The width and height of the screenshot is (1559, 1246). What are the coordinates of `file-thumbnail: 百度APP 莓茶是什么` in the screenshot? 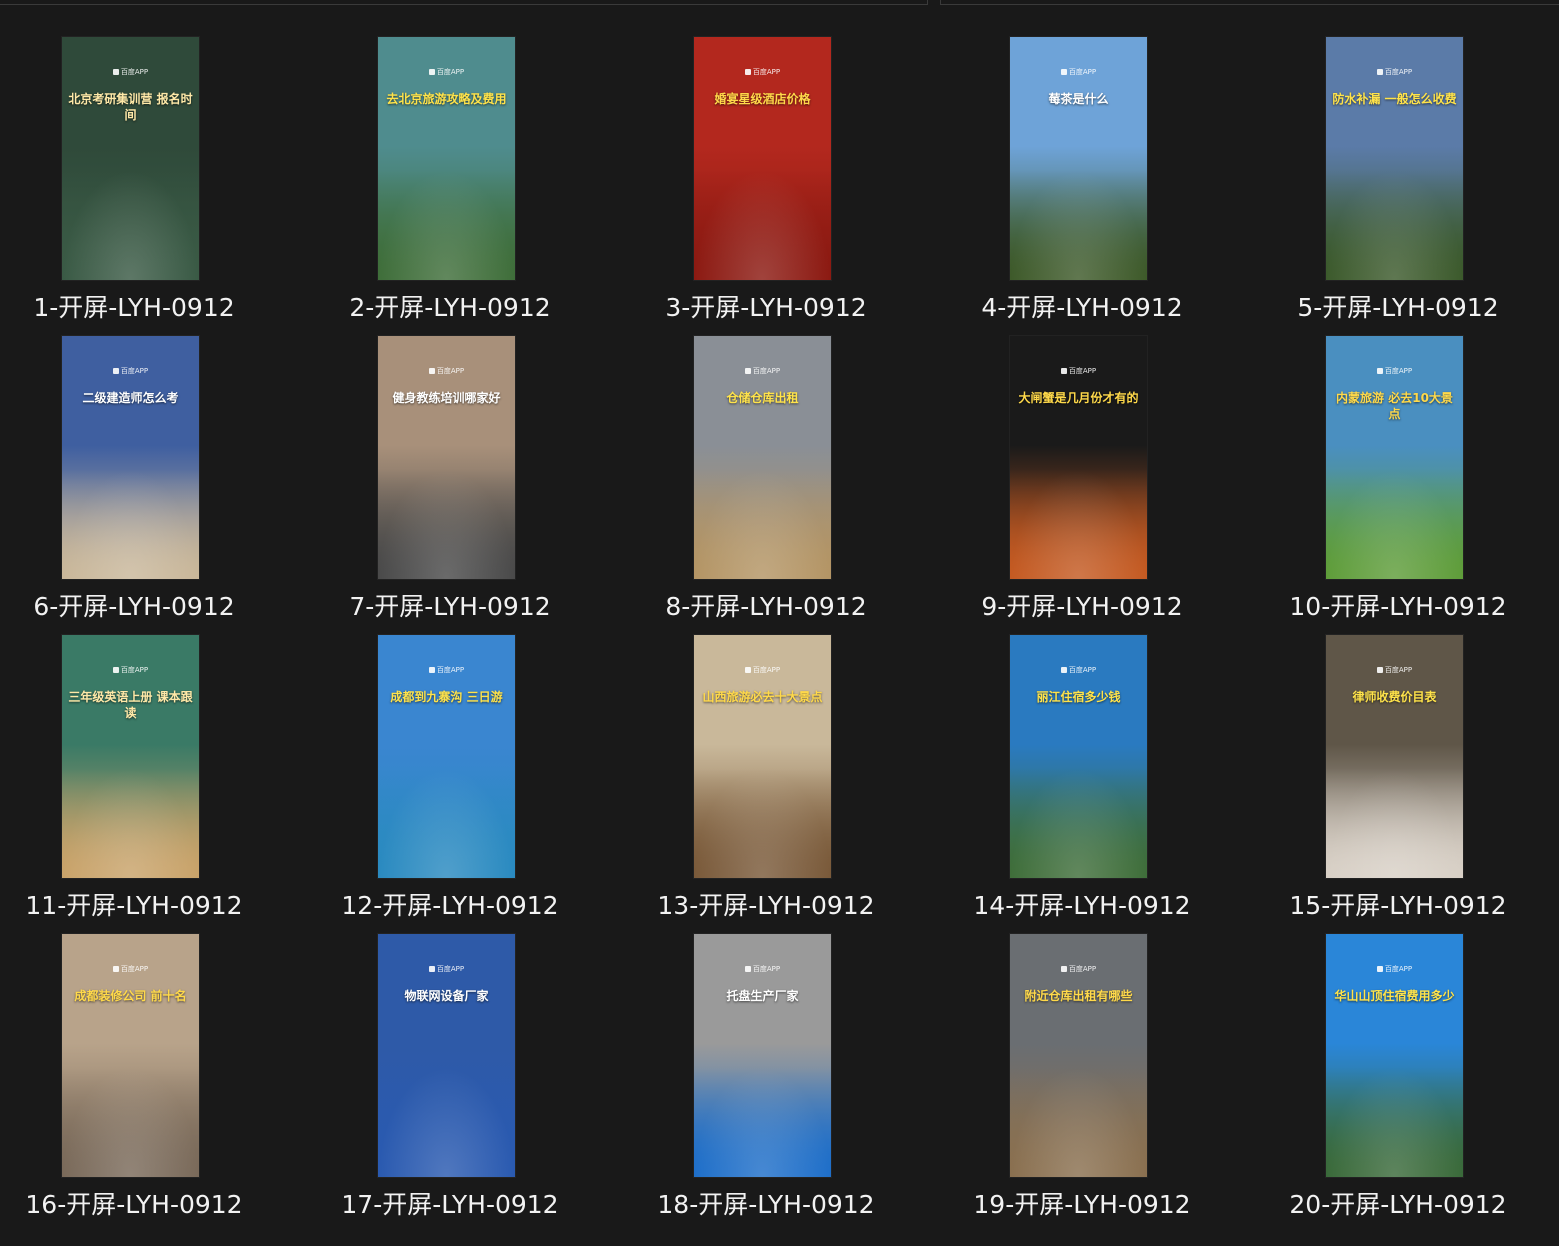 It's located at (1078, 158).